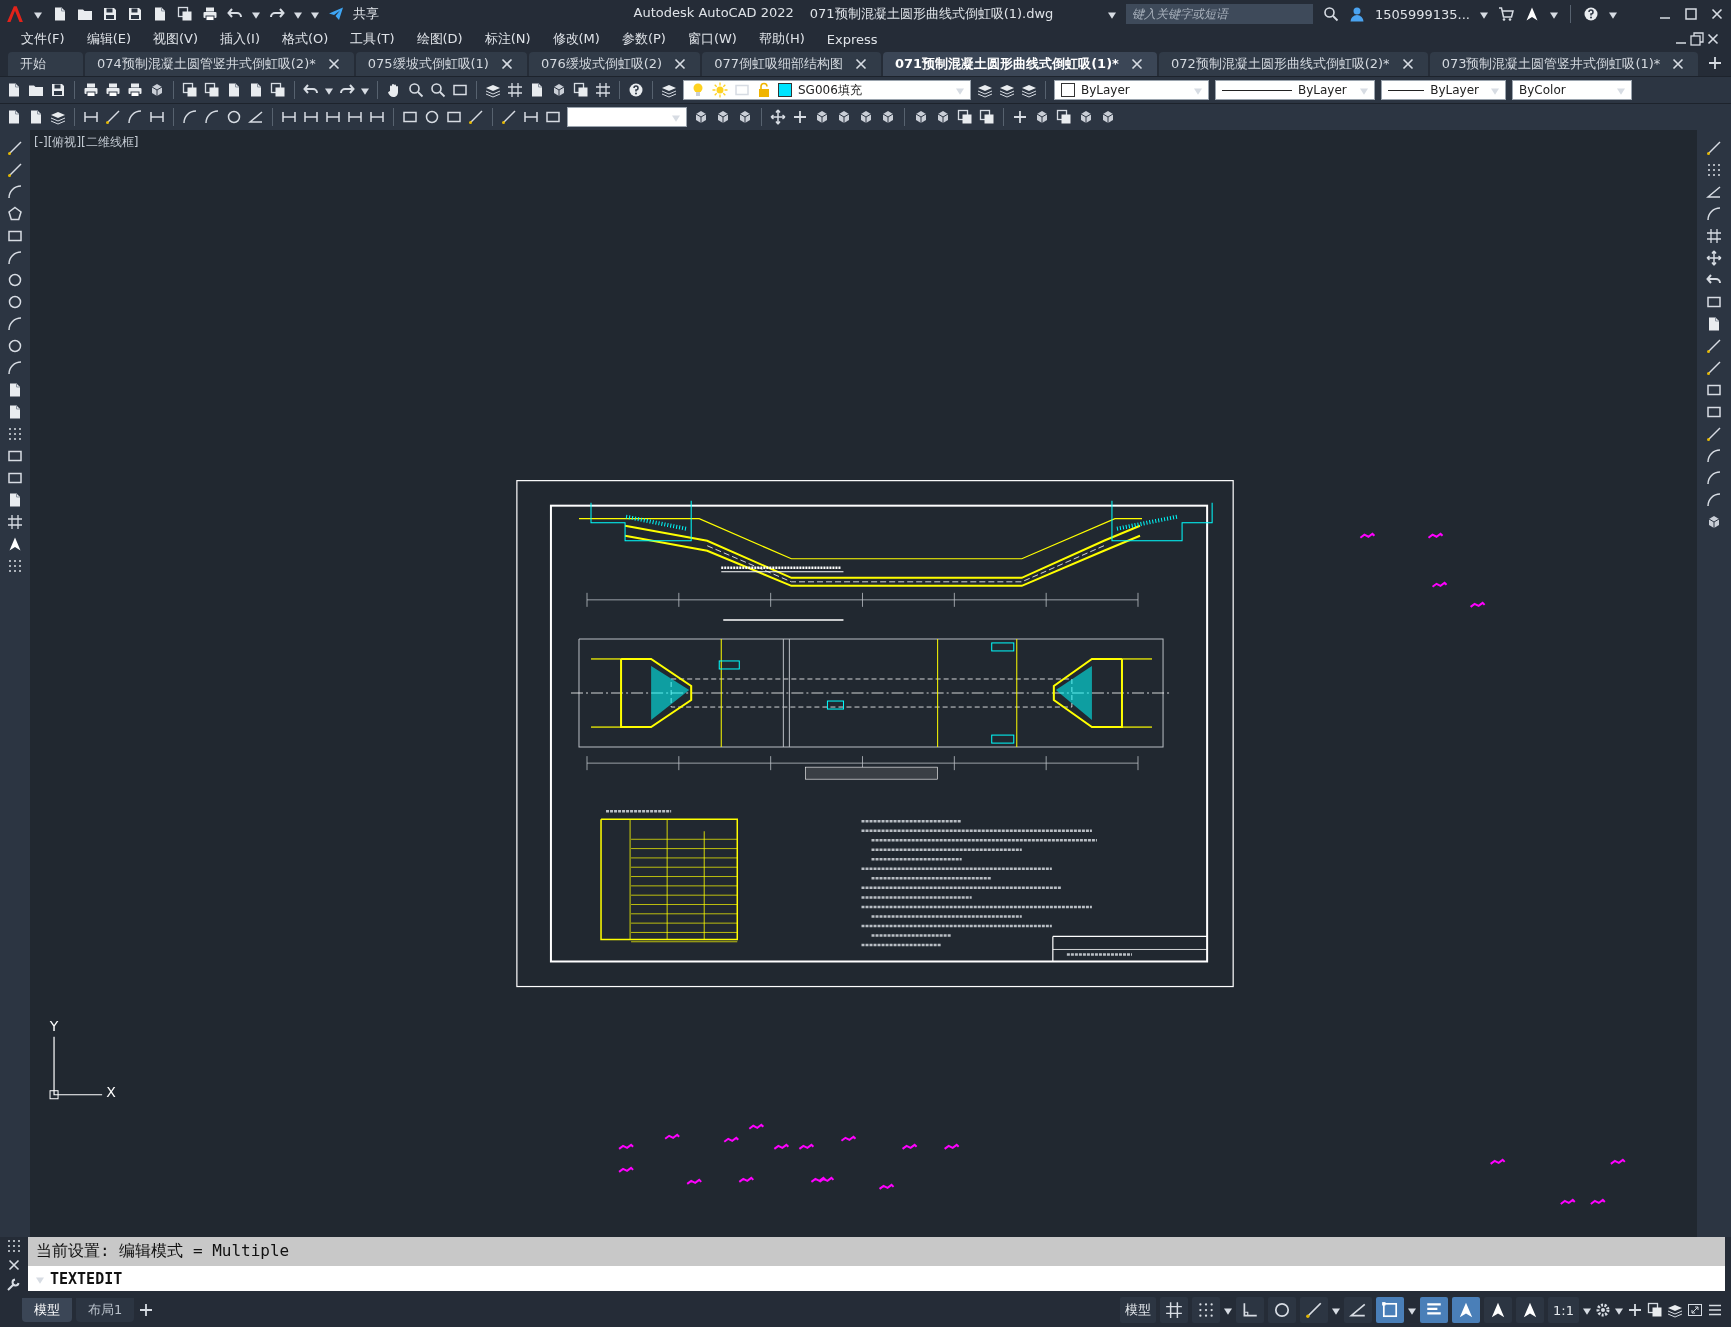  Describe the element at coordinates (1506, 14) in the screenshot. I see `cart-icon` at that location.